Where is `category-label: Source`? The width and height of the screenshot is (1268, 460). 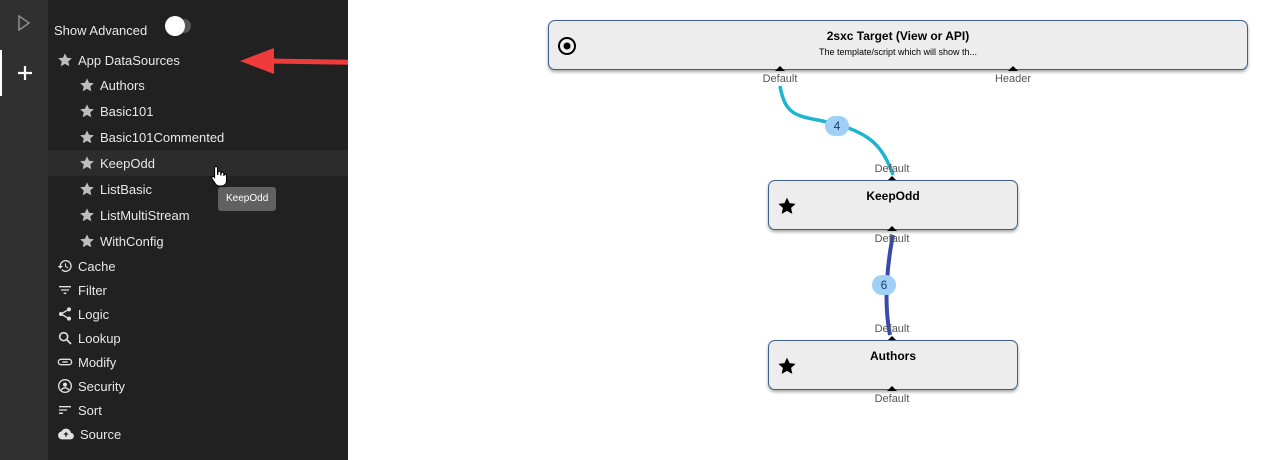
category-label: Source is located at coordinates (101, 434).